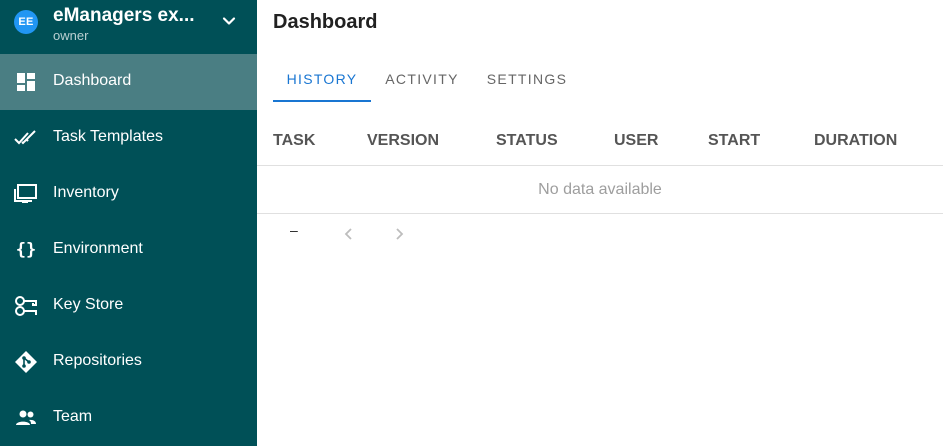 The width and height of the screenshot is (943, 446). I want to click on next-page-button, so click(399, 234).